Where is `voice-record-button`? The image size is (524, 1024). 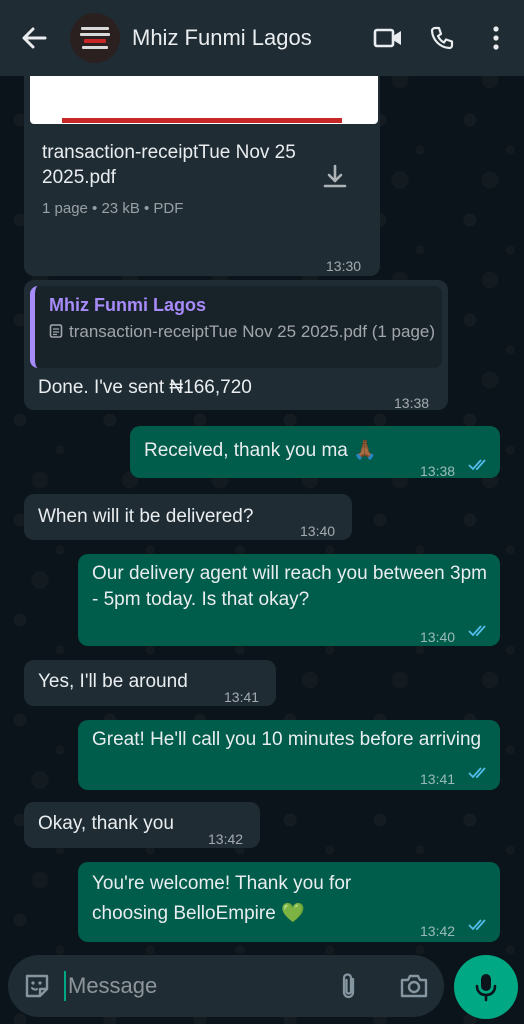
voice-record-button is located at coordinates (486, 987).